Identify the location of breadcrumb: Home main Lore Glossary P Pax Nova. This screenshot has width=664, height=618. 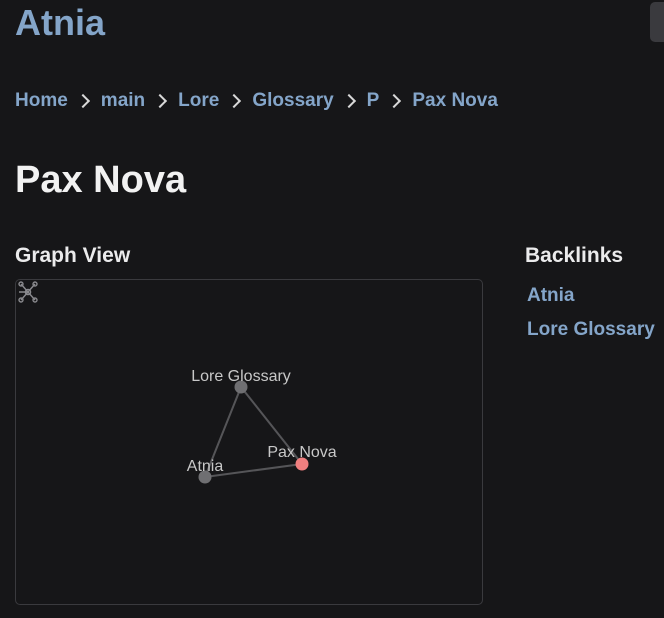
(256, 101).